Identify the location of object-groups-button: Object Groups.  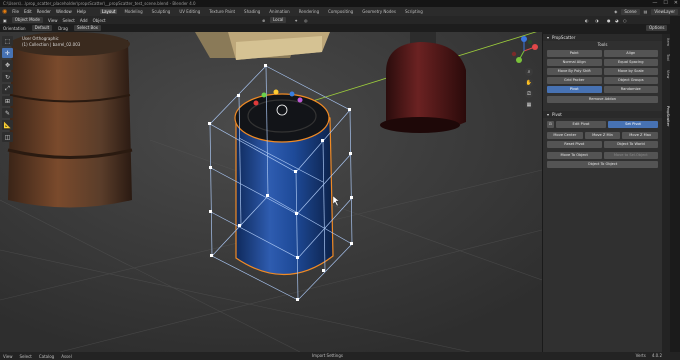
(630, 80).